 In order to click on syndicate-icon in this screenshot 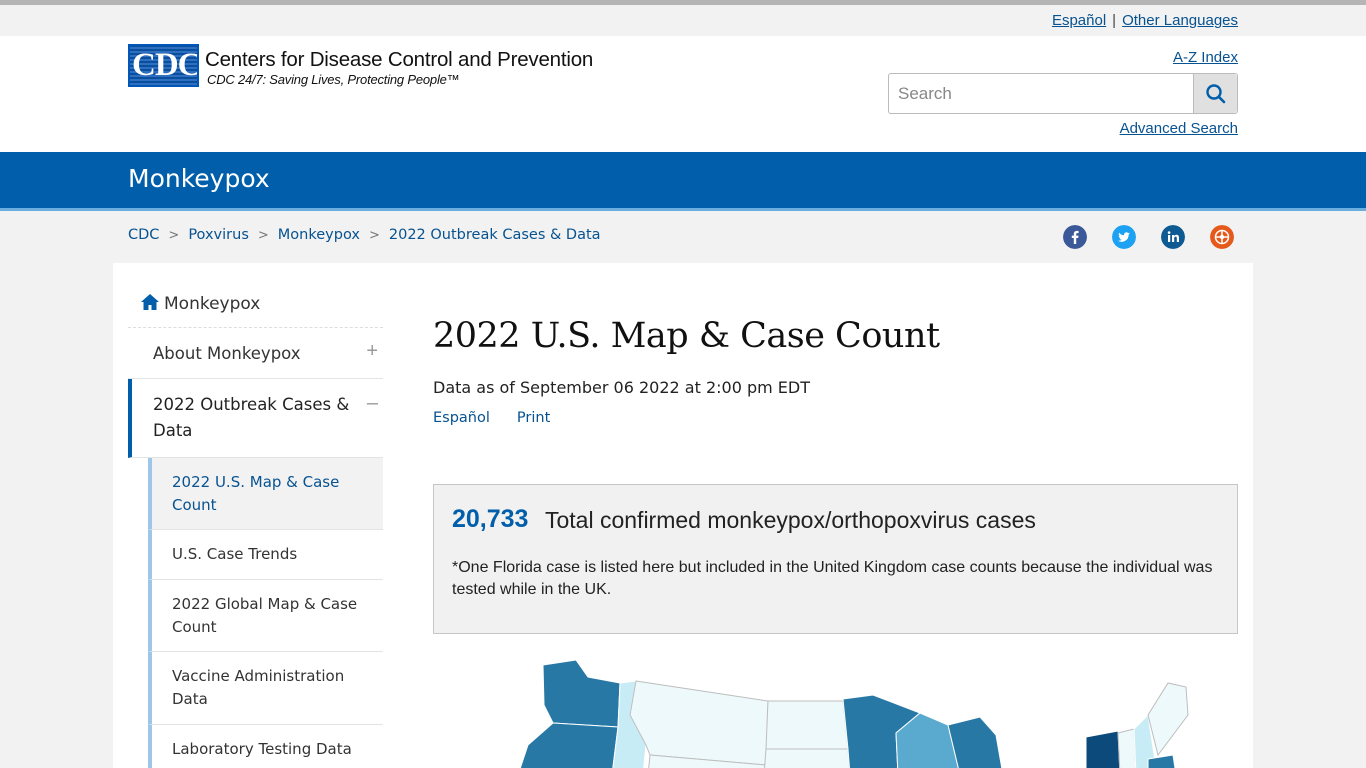, I will do `click(1222, 237)`.